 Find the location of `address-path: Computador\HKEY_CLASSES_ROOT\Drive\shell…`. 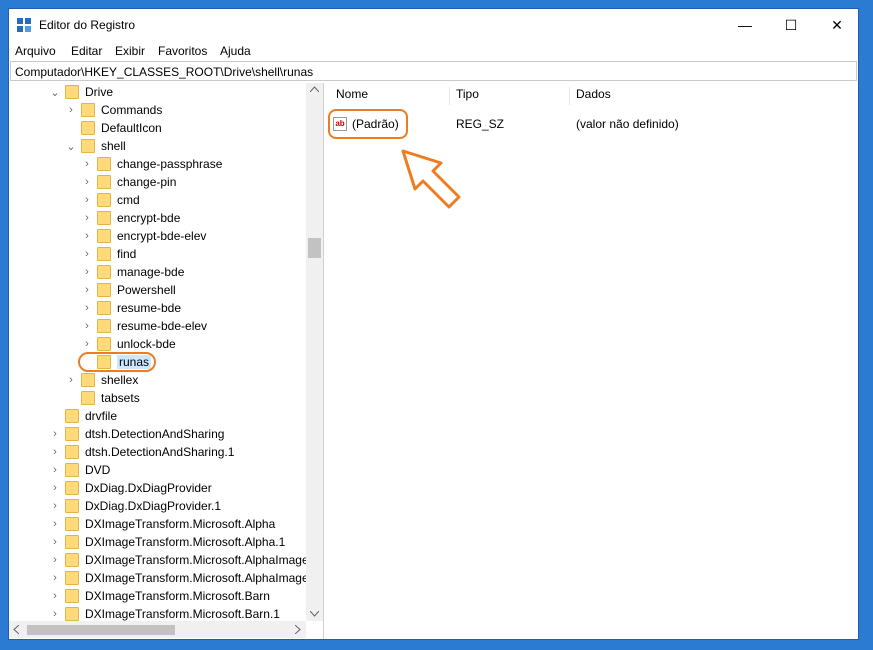

address-path: Computador\HKEY_CLASSES_ROOT\Drive\shell… is located at coordinates (164, 72).